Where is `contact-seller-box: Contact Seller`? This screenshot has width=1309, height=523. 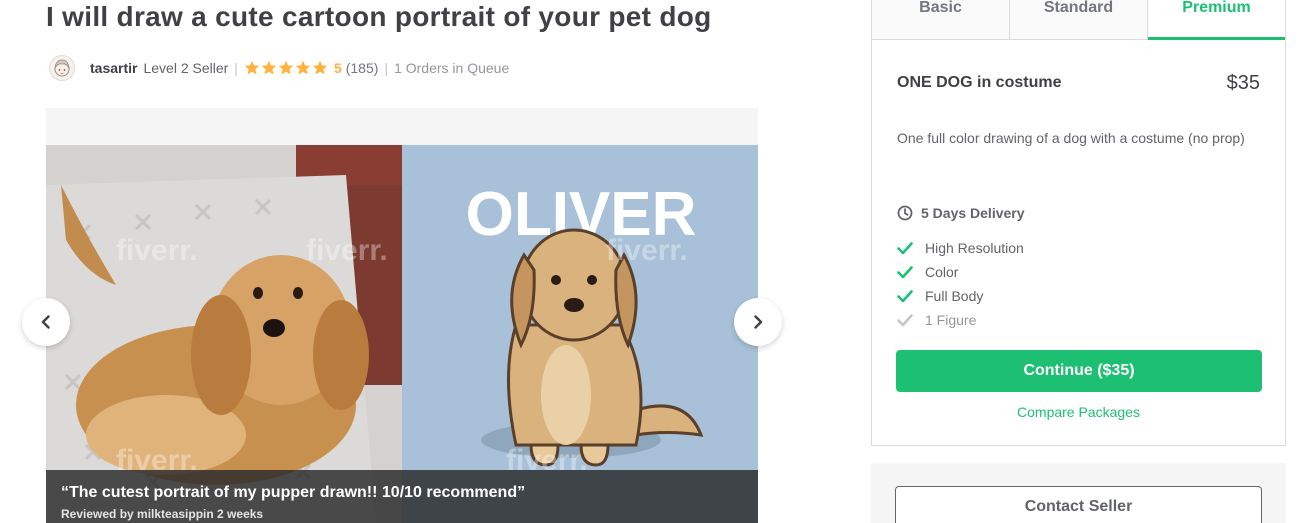 contact-seller-box: Contact Seller is located at coordinates (1078, 493).